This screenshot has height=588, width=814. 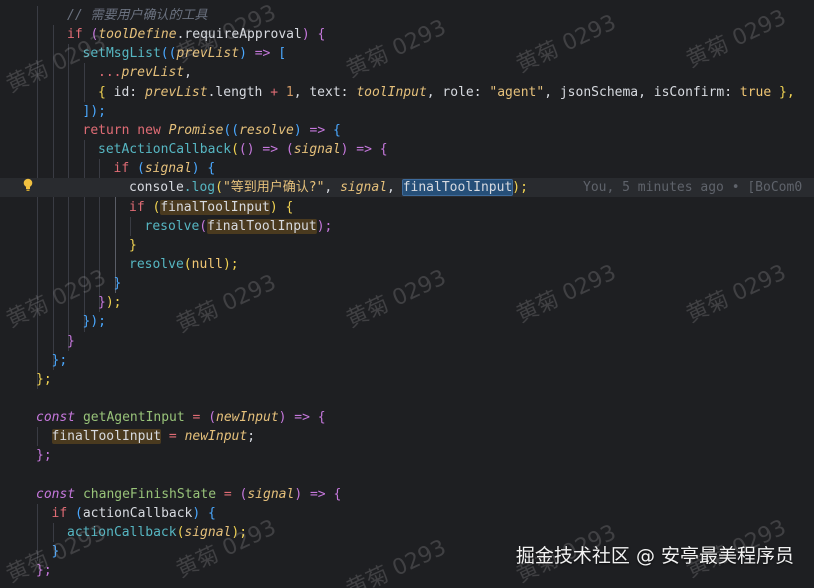 What do you see at coordinates (227, 494) in the screenshot?
I see `code-token: =` at bounding box center [227, 494].